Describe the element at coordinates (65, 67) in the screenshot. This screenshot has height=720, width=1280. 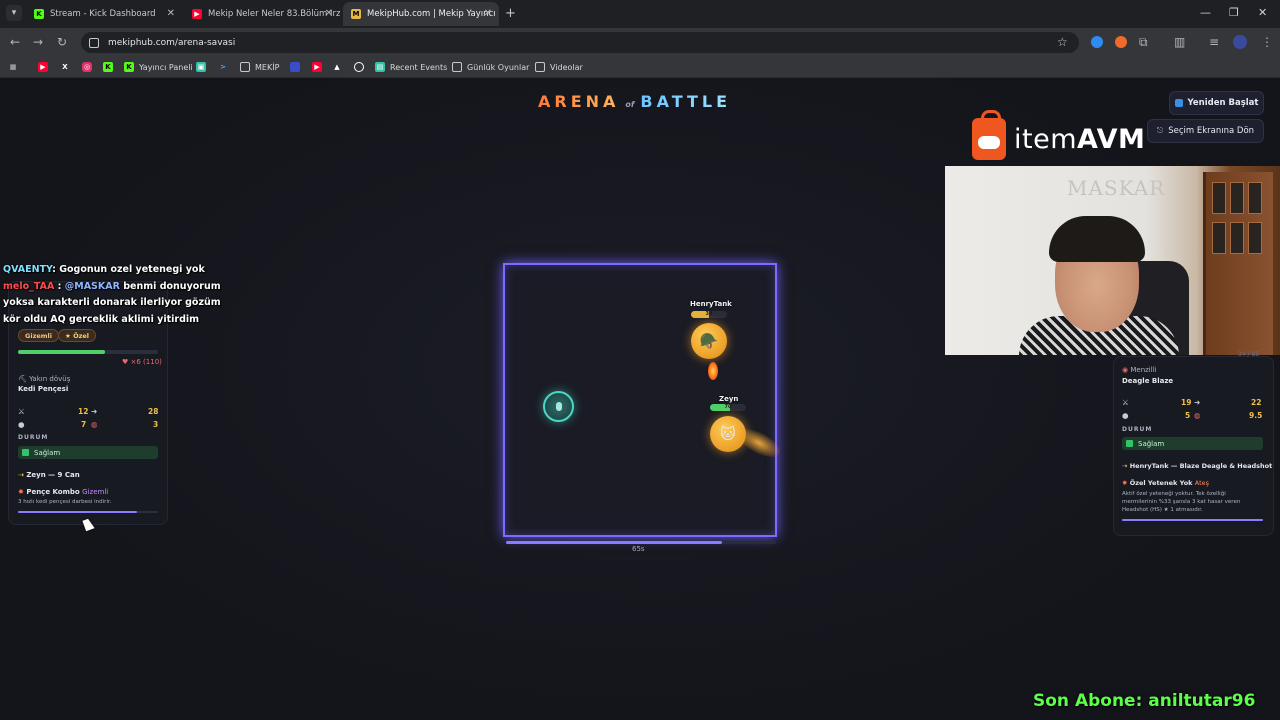
I see `x-icon: X` at that location.